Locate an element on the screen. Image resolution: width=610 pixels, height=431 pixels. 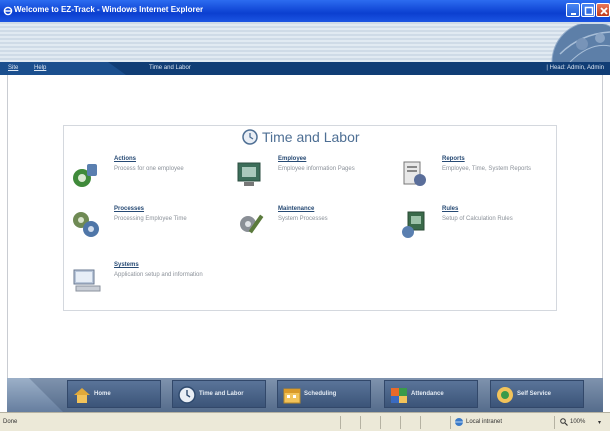
reports-description: Employee, Time, System Reports is located at coordinates (487, 169).